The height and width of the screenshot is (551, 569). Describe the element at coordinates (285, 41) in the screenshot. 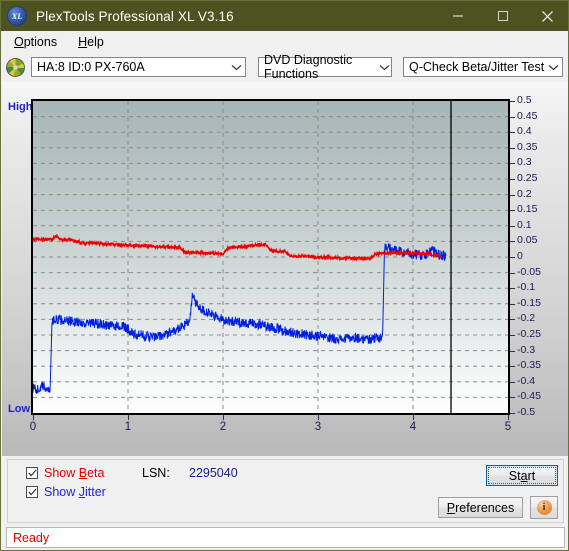

I see `menu-bar: Options Help` at that location.